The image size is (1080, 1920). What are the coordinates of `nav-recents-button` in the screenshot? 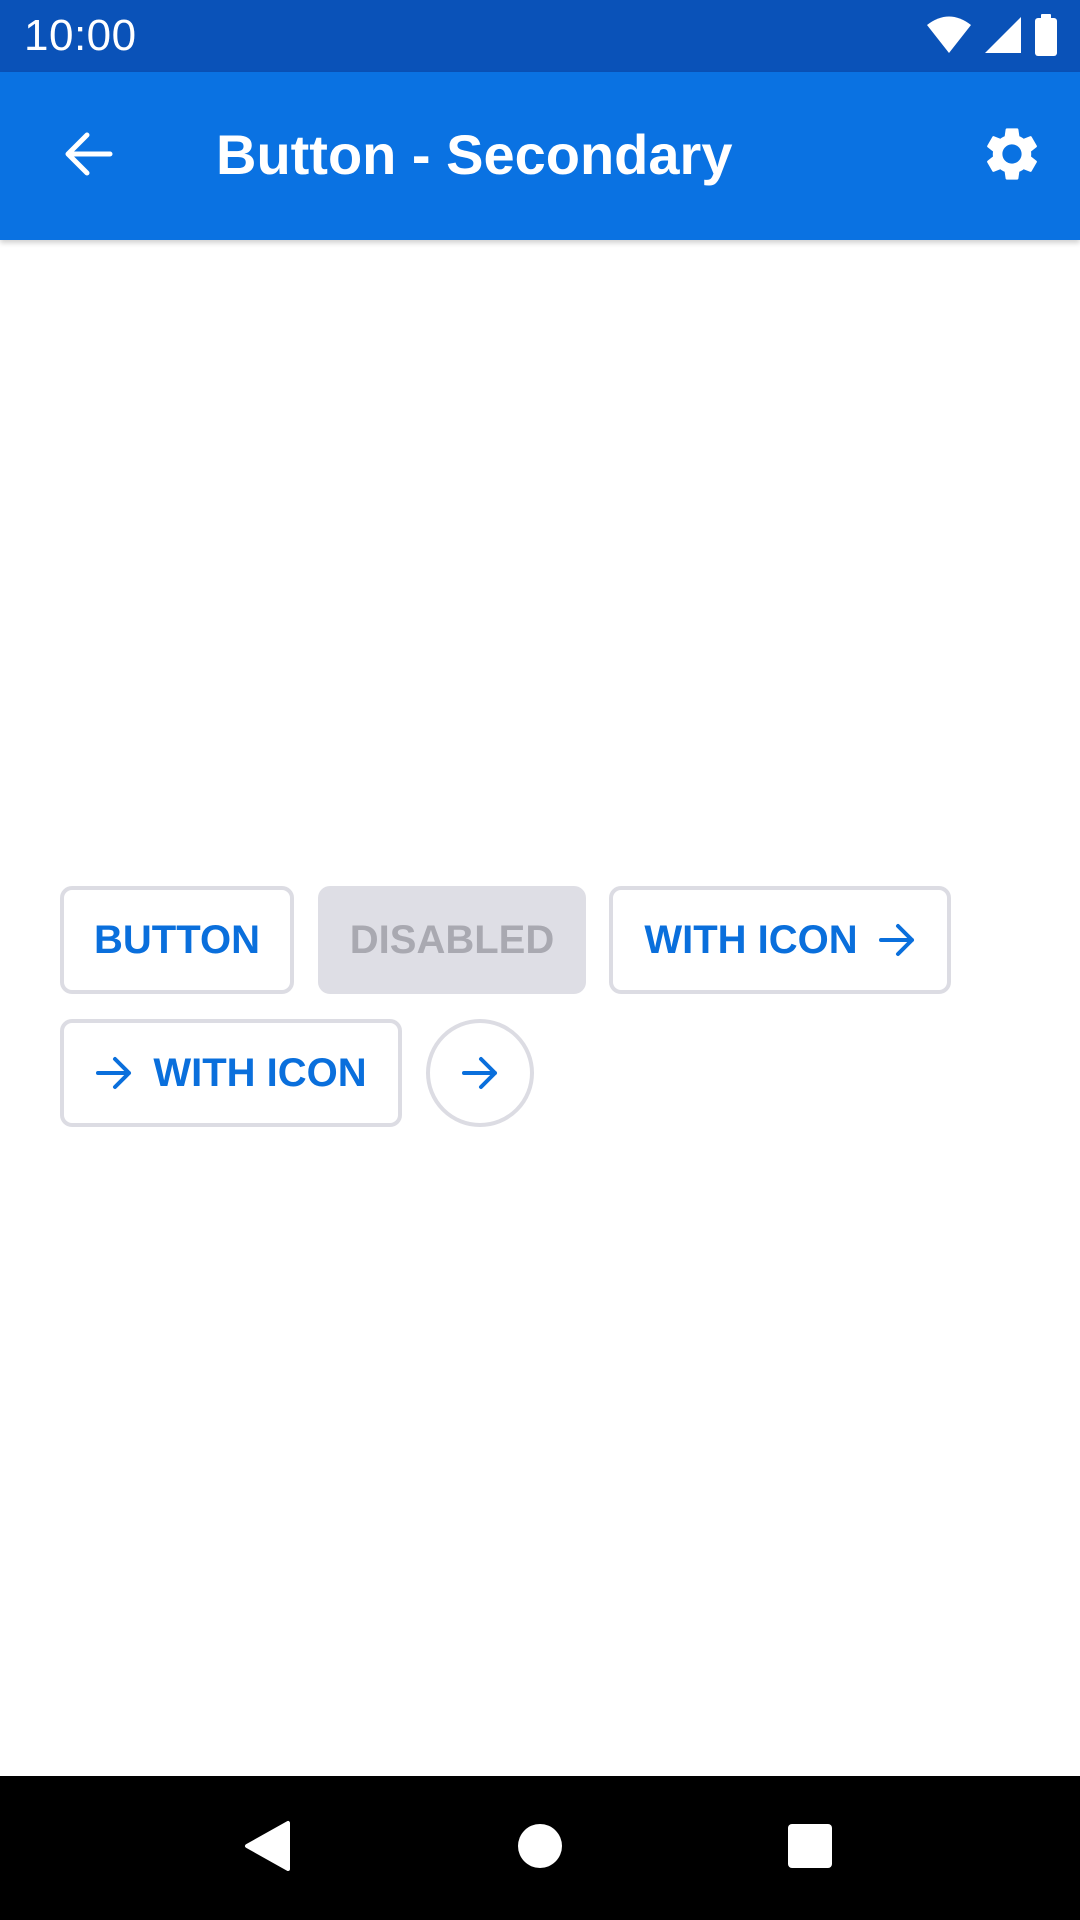 It's located at (810, 1848).